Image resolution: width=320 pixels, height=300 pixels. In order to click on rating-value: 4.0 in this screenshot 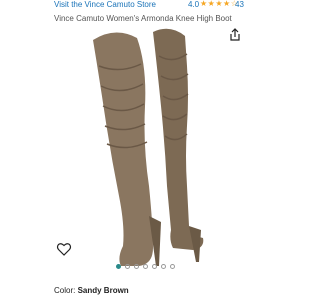, I will do `click(193, 4)`.